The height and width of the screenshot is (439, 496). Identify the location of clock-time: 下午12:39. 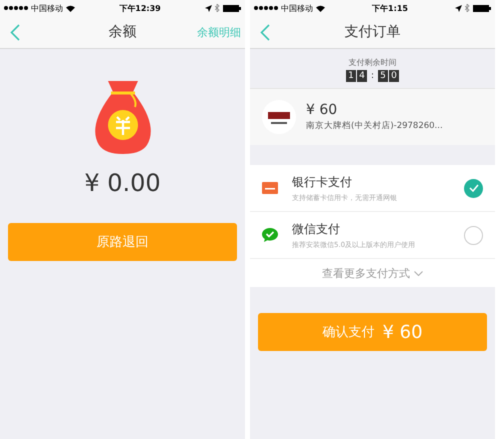
(140, 8).